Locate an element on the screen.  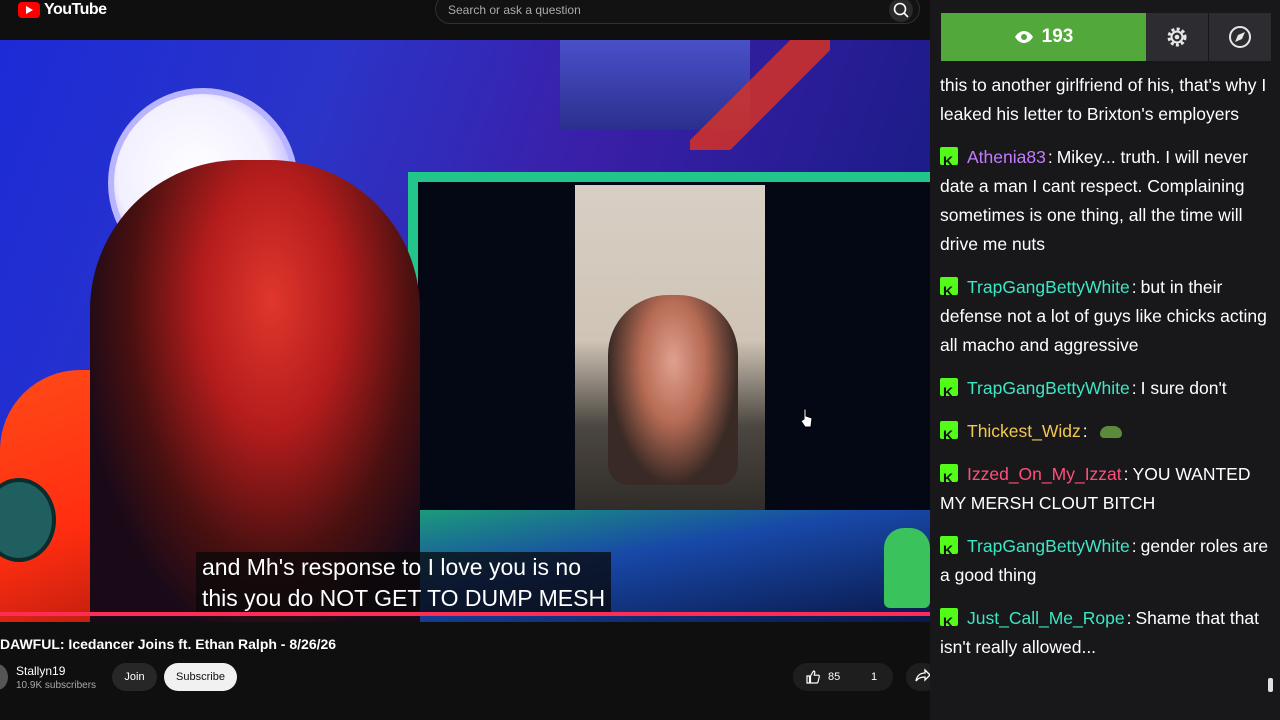
dislike-count: 1 is located at coordinates (874, 677).